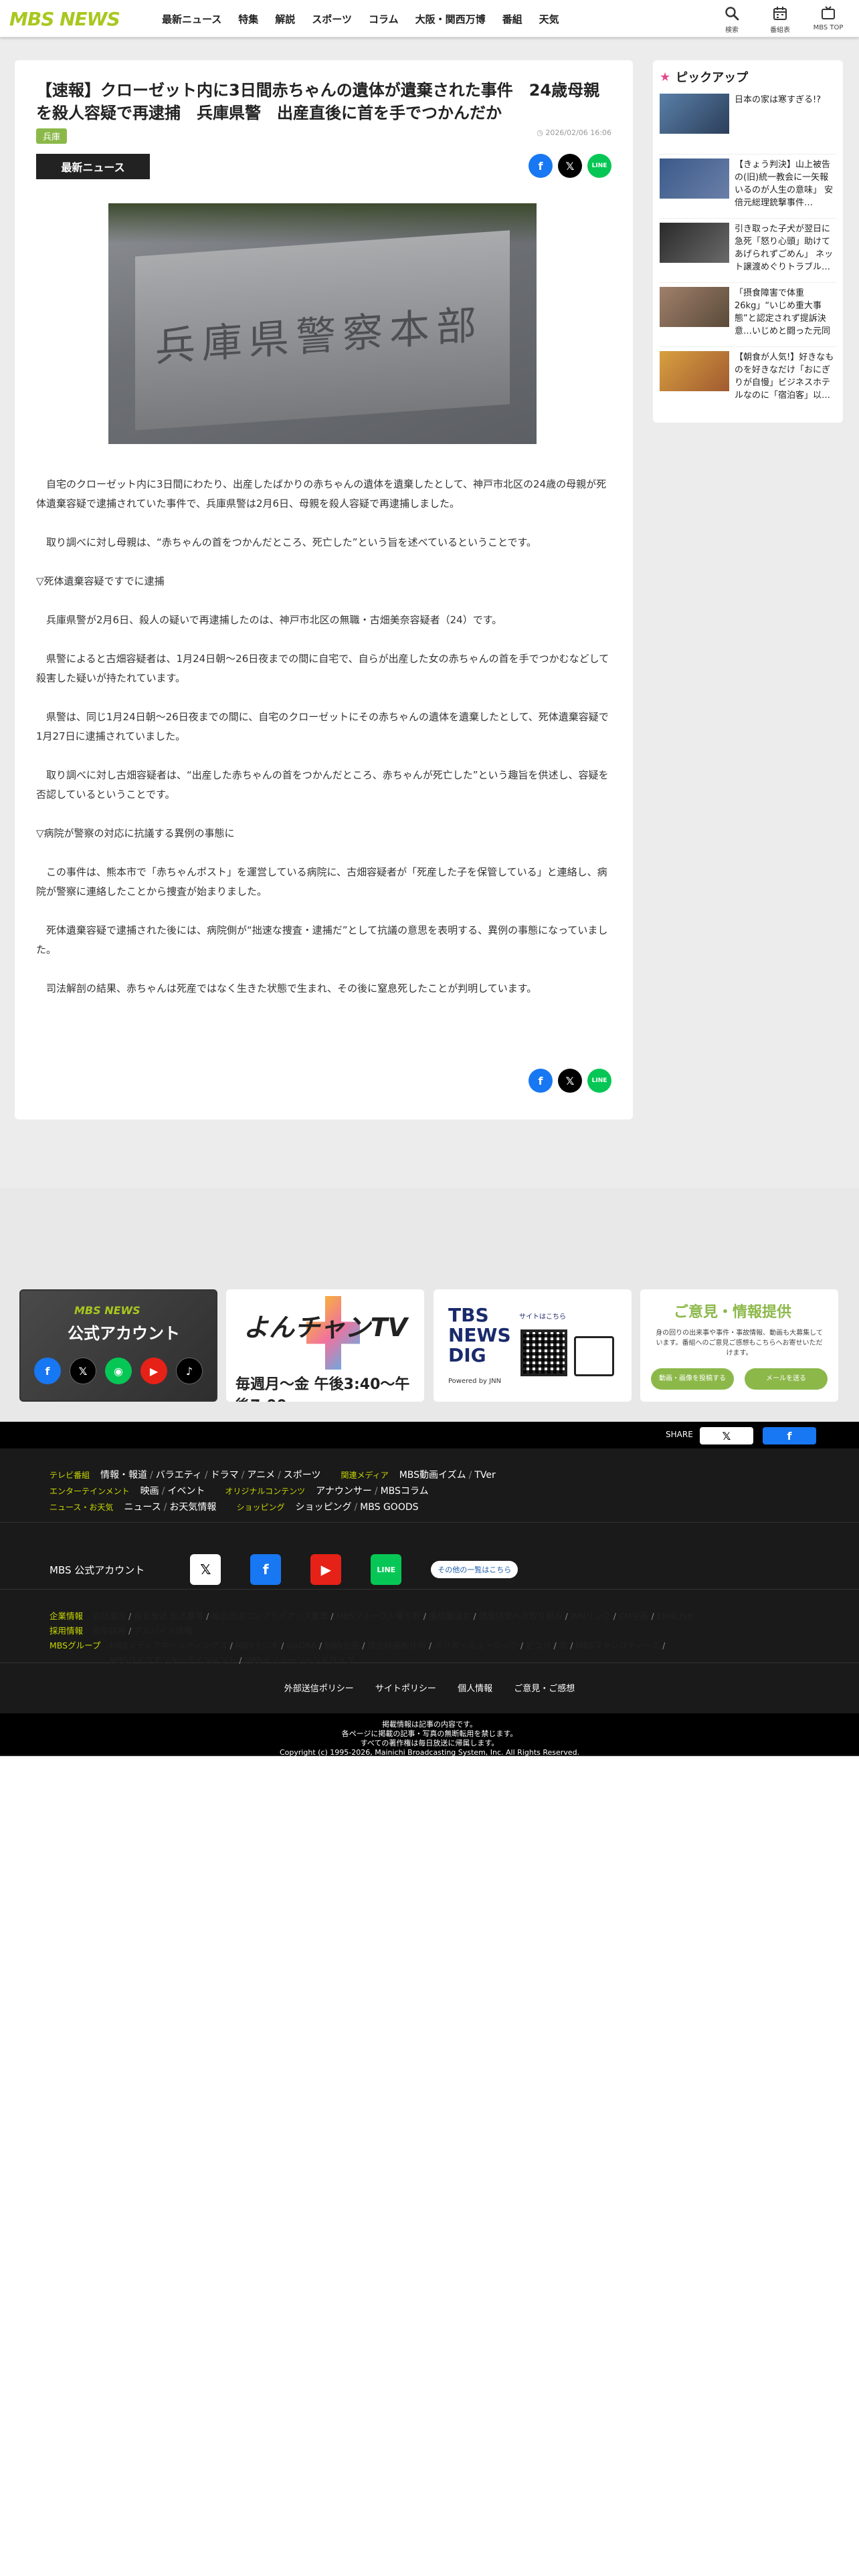  What do you see at coordinates (533, 1345) in the screenshot?
I see `tbs-news-dig-banner: TBS NEWS DIG Powered by JNN サイトはこちら` at bounding box center [533, 1345].